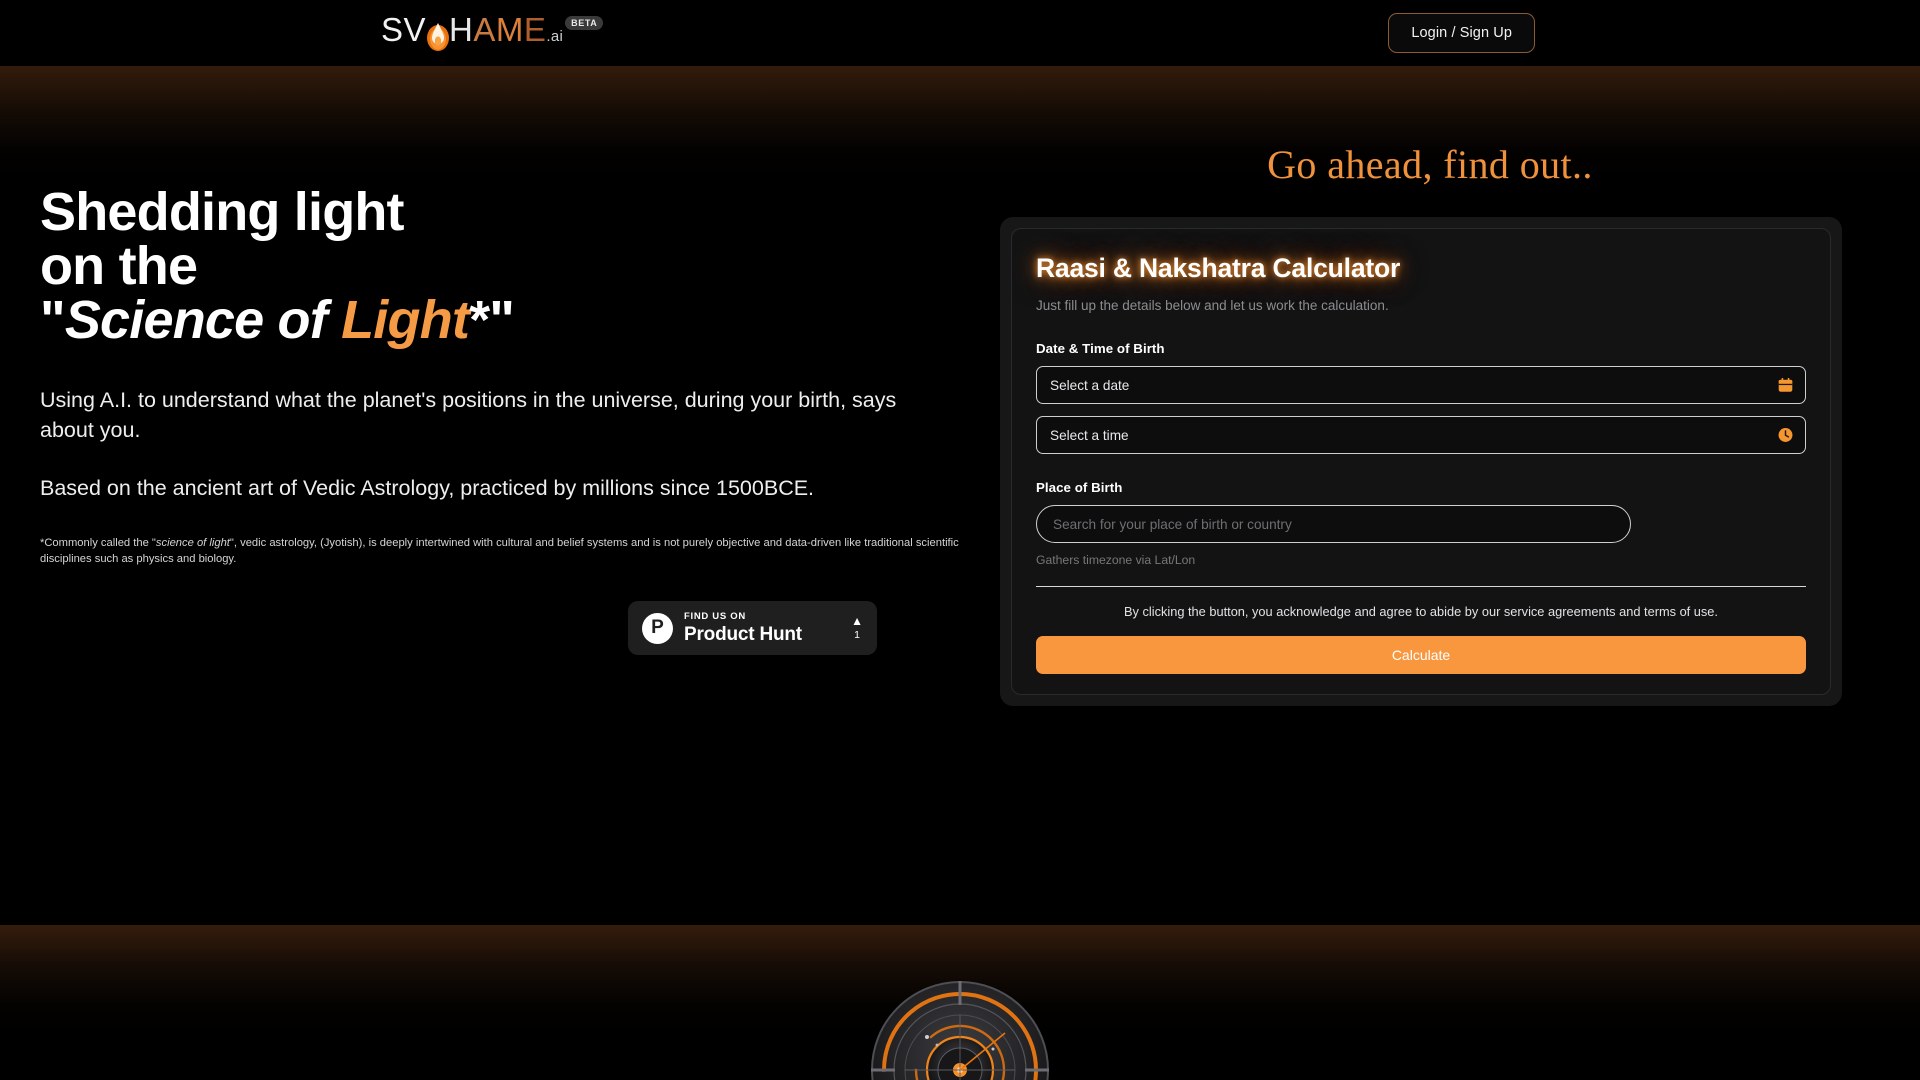 Image resolution: width=1920 pixels, height=1080 pixels. I want to click on headline-line-3: "Science of Light*", so click(520, 320).